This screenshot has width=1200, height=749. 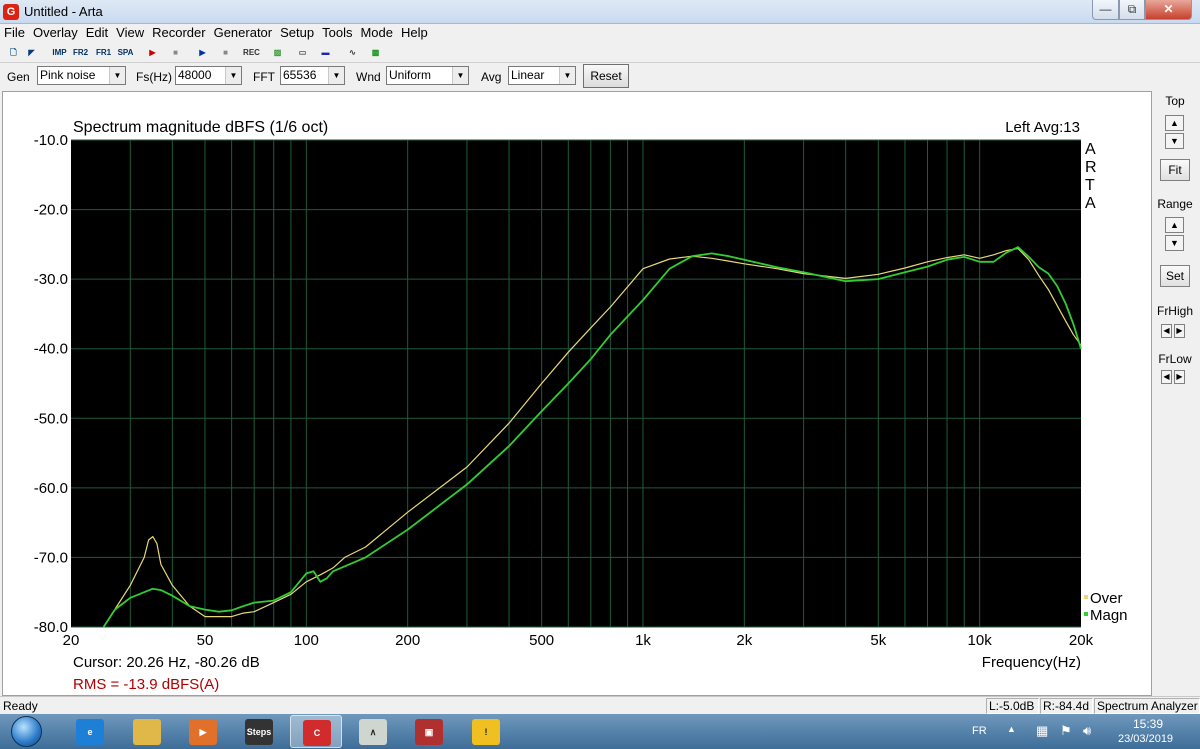 I want to click on menu-edit: Edit, so click(x=97, y=33).